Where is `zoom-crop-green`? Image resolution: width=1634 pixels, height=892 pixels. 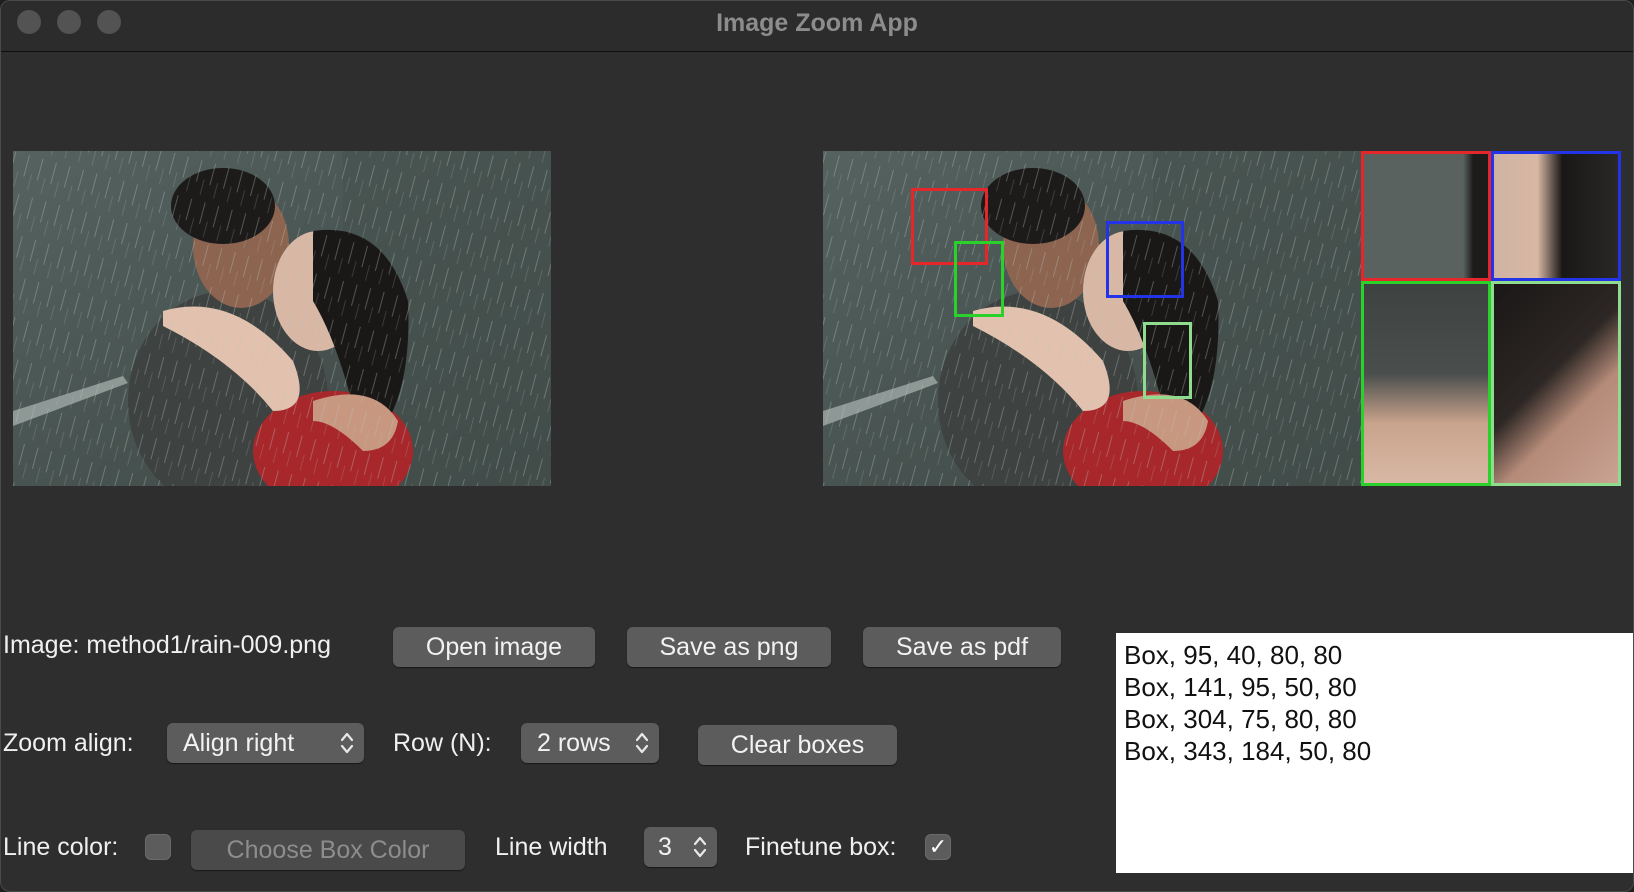 zoom-crop-green is located at coordinates (1426, 383).